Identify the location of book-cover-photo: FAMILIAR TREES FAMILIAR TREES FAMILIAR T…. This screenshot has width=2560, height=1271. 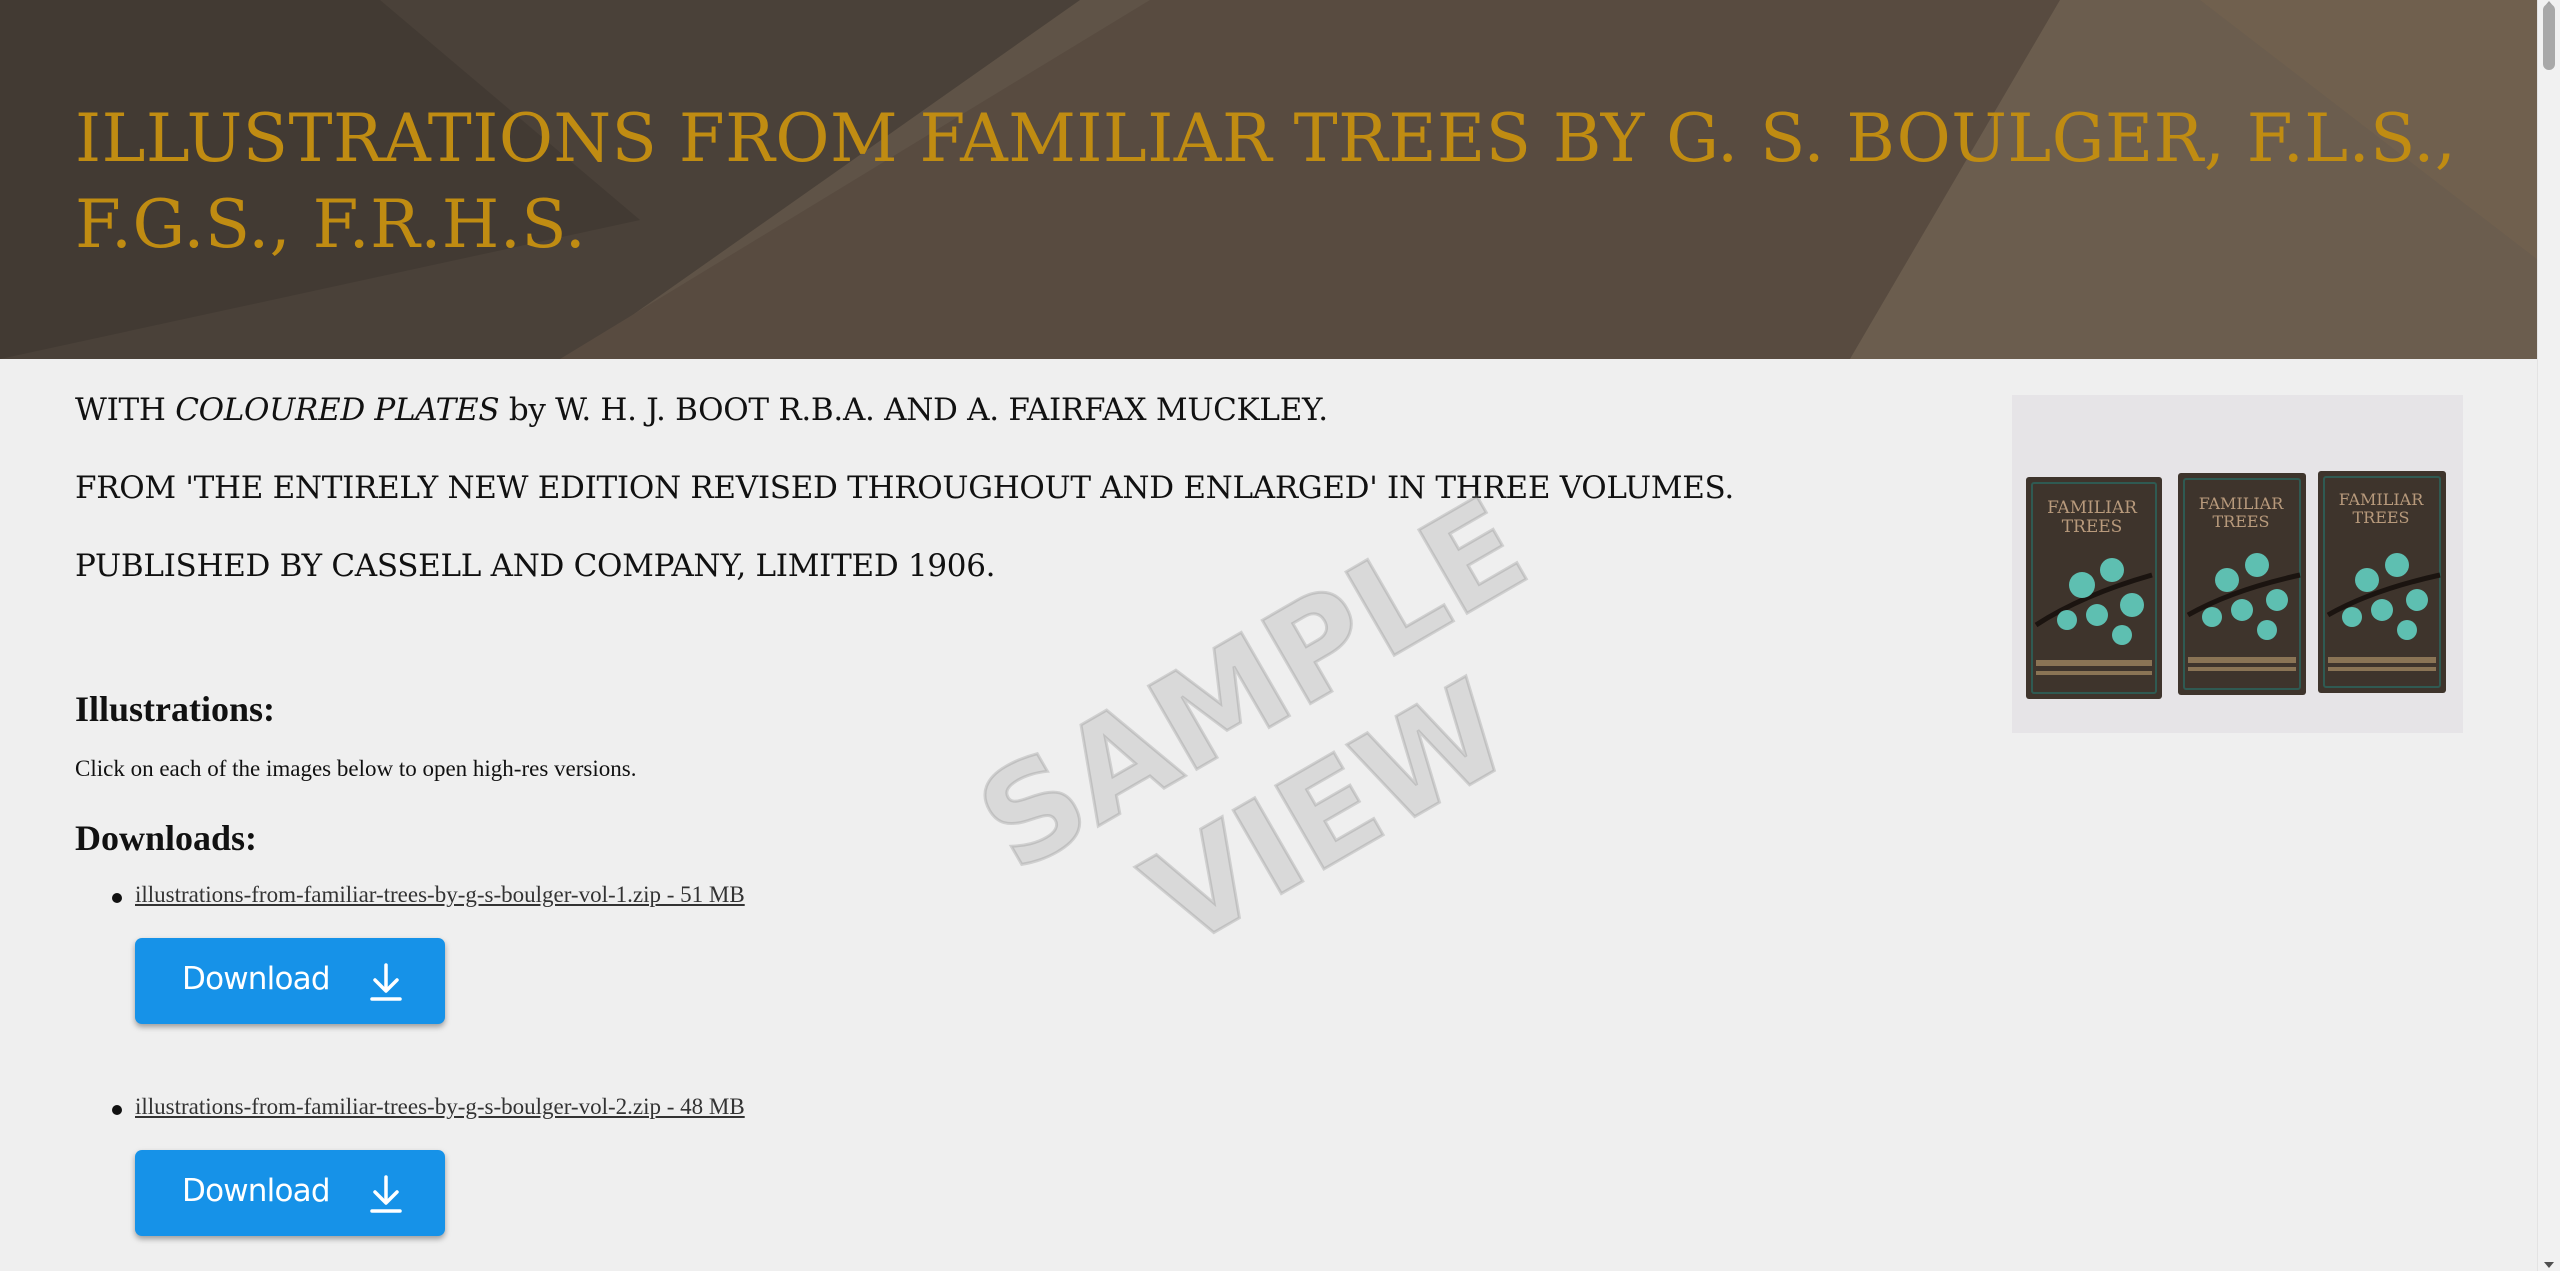
(2237, 564).